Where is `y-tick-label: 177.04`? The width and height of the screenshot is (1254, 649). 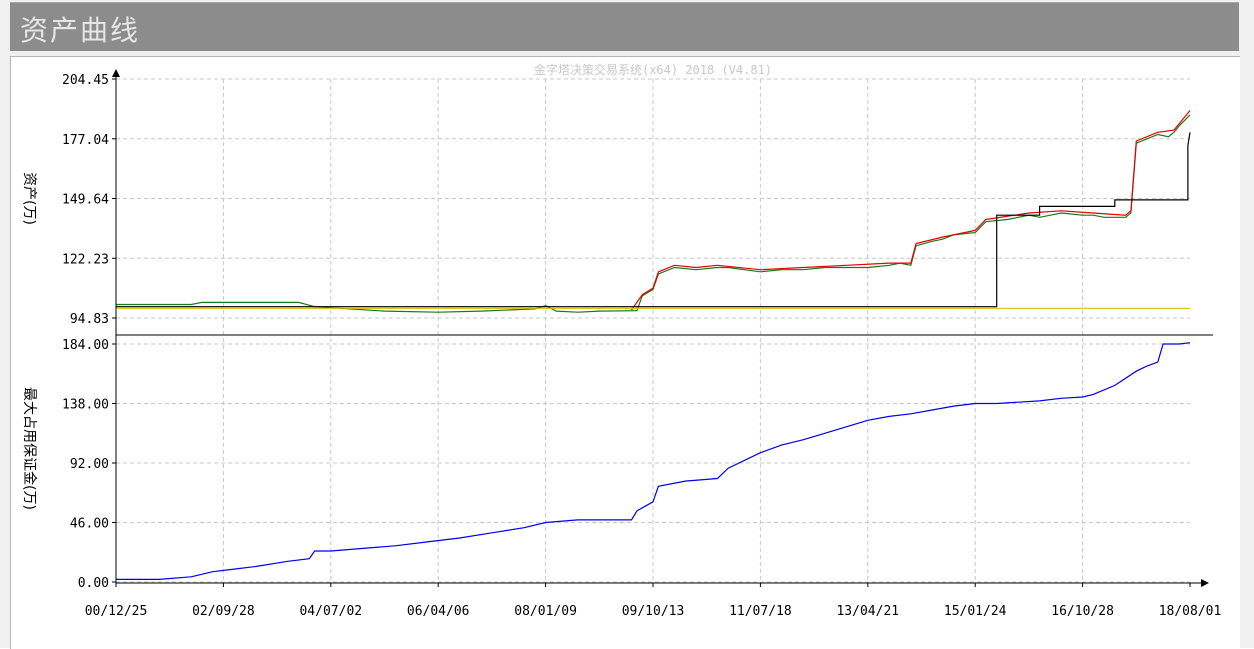 y-tick-label: 177.04 is located at coordinates (85, 140).